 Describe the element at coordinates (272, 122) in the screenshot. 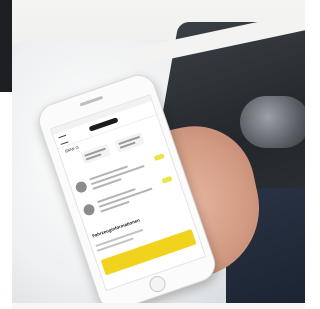

I see `side-mirror` at that location.